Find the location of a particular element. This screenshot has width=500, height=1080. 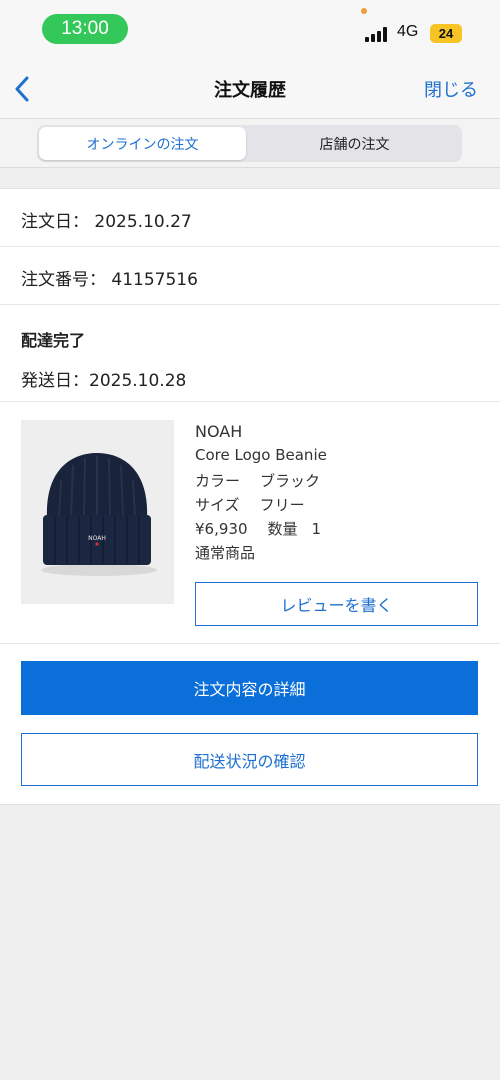

product-price: ¥6,930 is located at coordinates (221, 529).